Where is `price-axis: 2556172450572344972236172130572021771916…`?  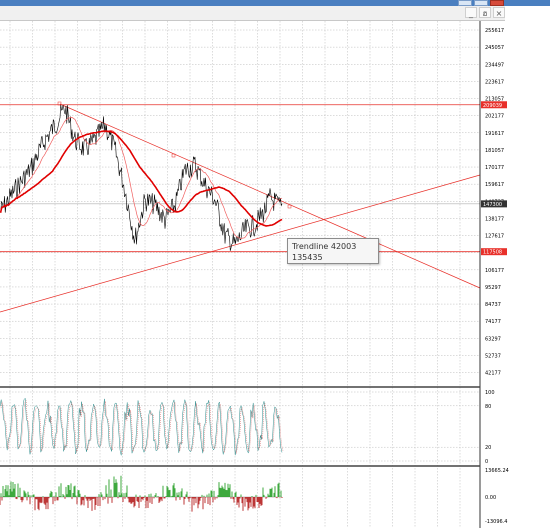 price-axis: 2556172450572344972236172130572021771916… is located at coordinates (491, 274).